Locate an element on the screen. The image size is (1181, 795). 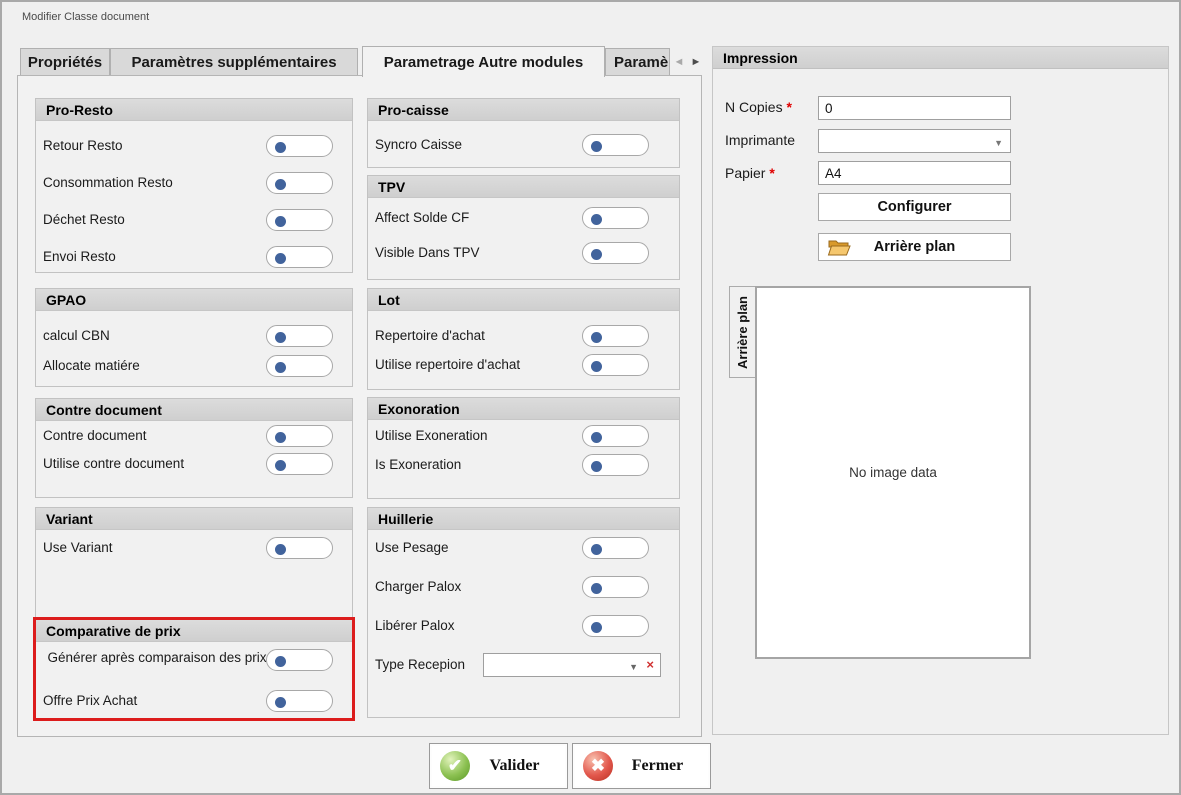
toggle-utilise-contre-document is located at coordinates (299, 464).